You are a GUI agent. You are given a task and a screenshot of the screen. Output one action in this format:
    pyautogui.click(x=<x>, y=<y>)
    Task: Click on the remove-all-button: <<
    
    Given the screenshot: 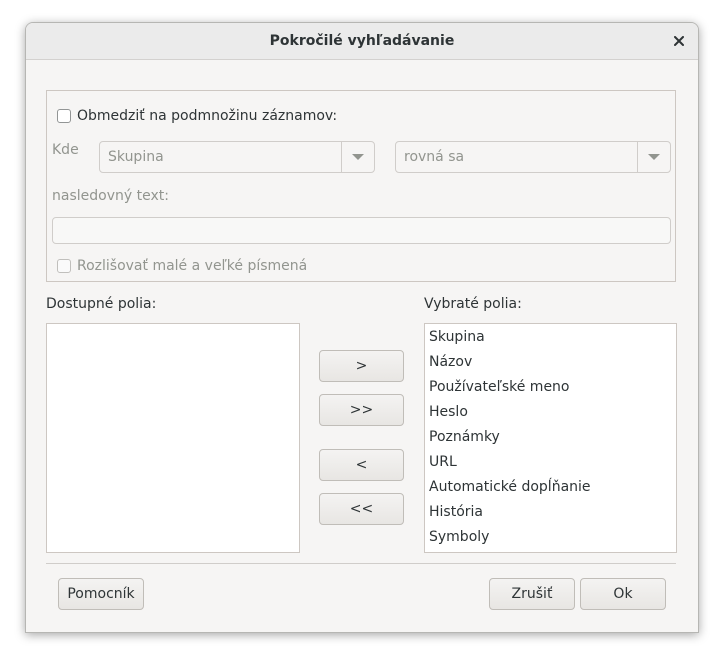 What is the action you would take?
    pyautogui.click(x=361, y=509)
    